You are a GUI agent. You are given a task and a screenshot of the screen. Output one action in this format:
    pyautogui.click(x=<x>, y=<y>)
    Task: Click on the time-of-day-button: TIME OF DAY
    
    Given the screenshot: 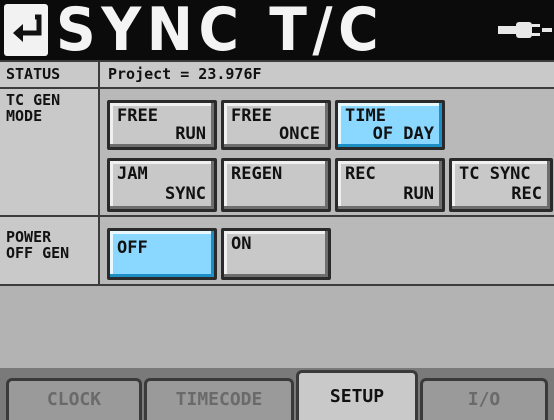 What is the action you would take?
    pyautogui.click(x=390, y=125)
    